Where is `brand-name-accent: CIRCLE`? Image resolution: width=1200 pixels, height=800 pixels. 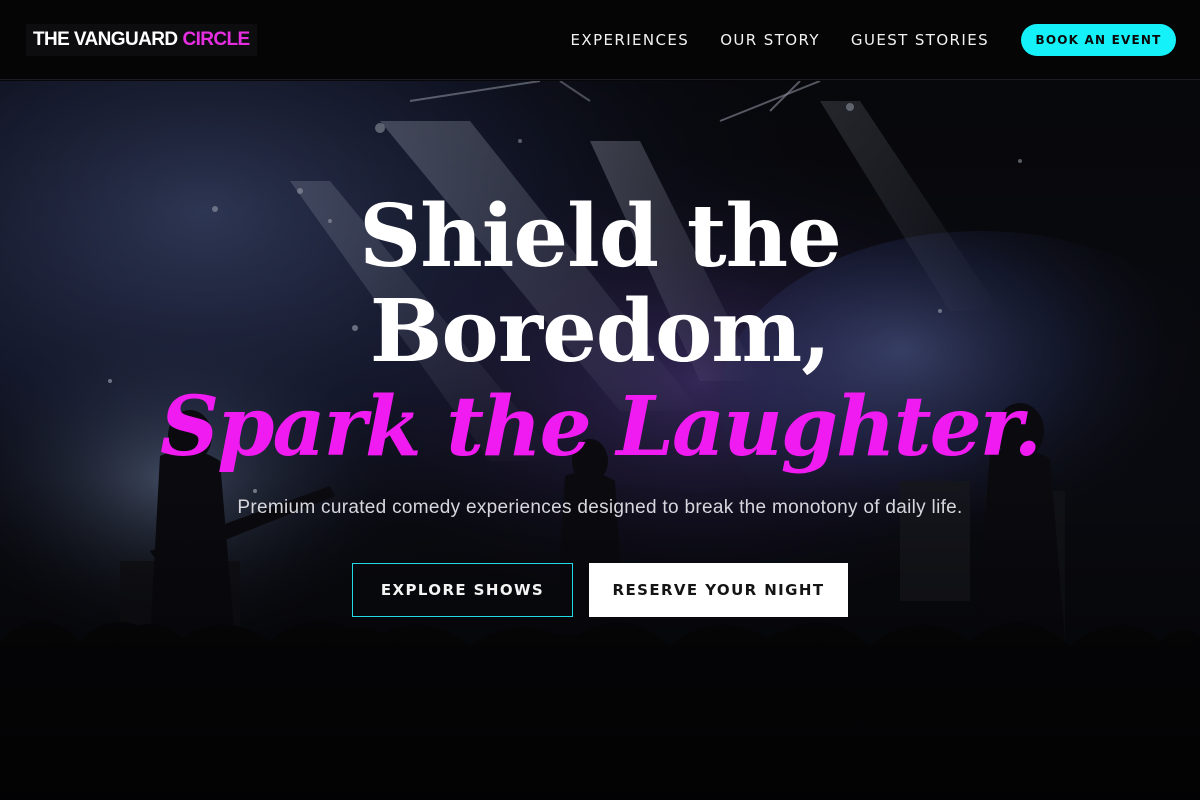 brand-name-accent: CIRCLE is located at coordinates (216, 39).